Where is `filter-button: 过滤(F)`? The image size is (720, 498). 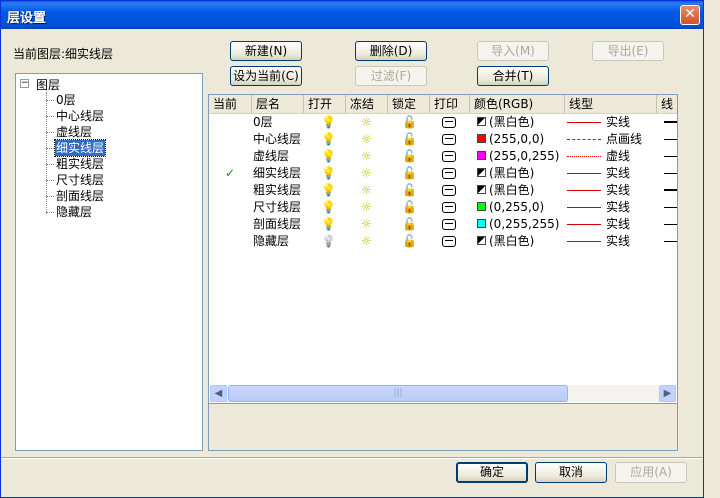 filter-button: 过滤(F) is located at coordinates (391, 76).